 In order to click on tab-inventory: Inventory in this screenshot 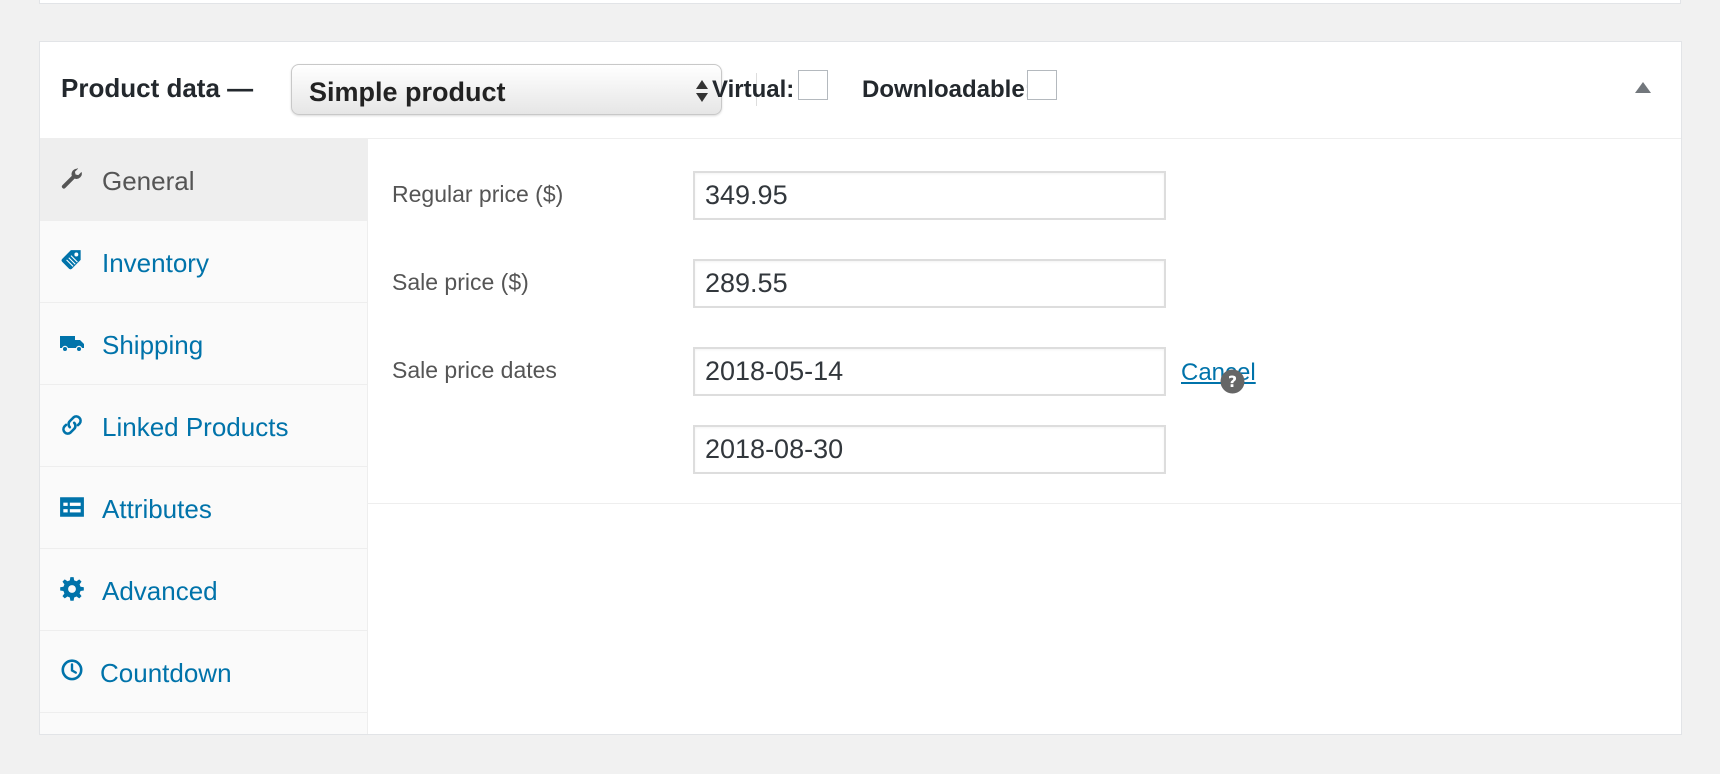, I will do `click(203, 262)`.